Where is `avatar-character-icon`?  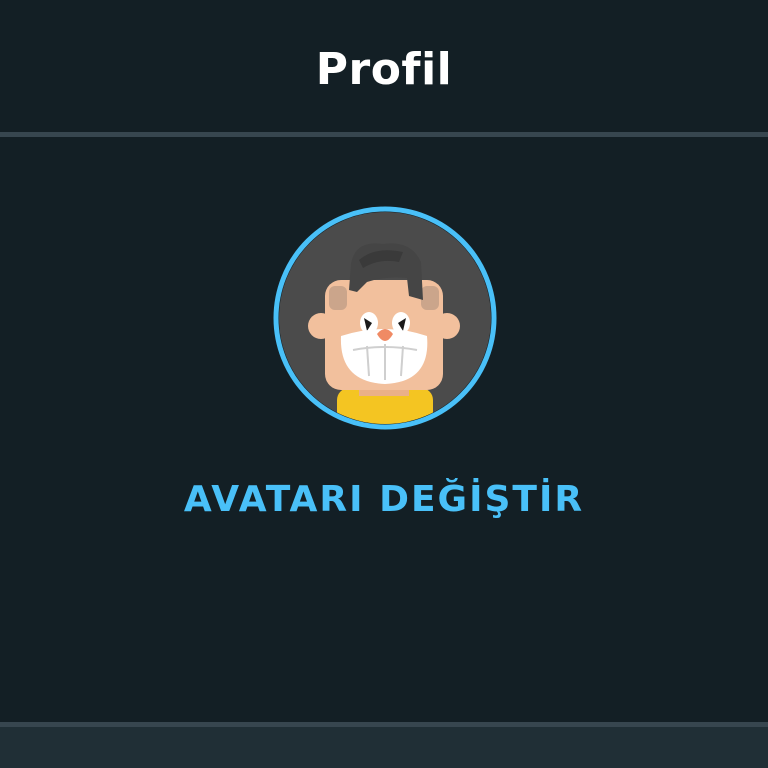 avatar-character-icon is located at coordinates (385, 318).